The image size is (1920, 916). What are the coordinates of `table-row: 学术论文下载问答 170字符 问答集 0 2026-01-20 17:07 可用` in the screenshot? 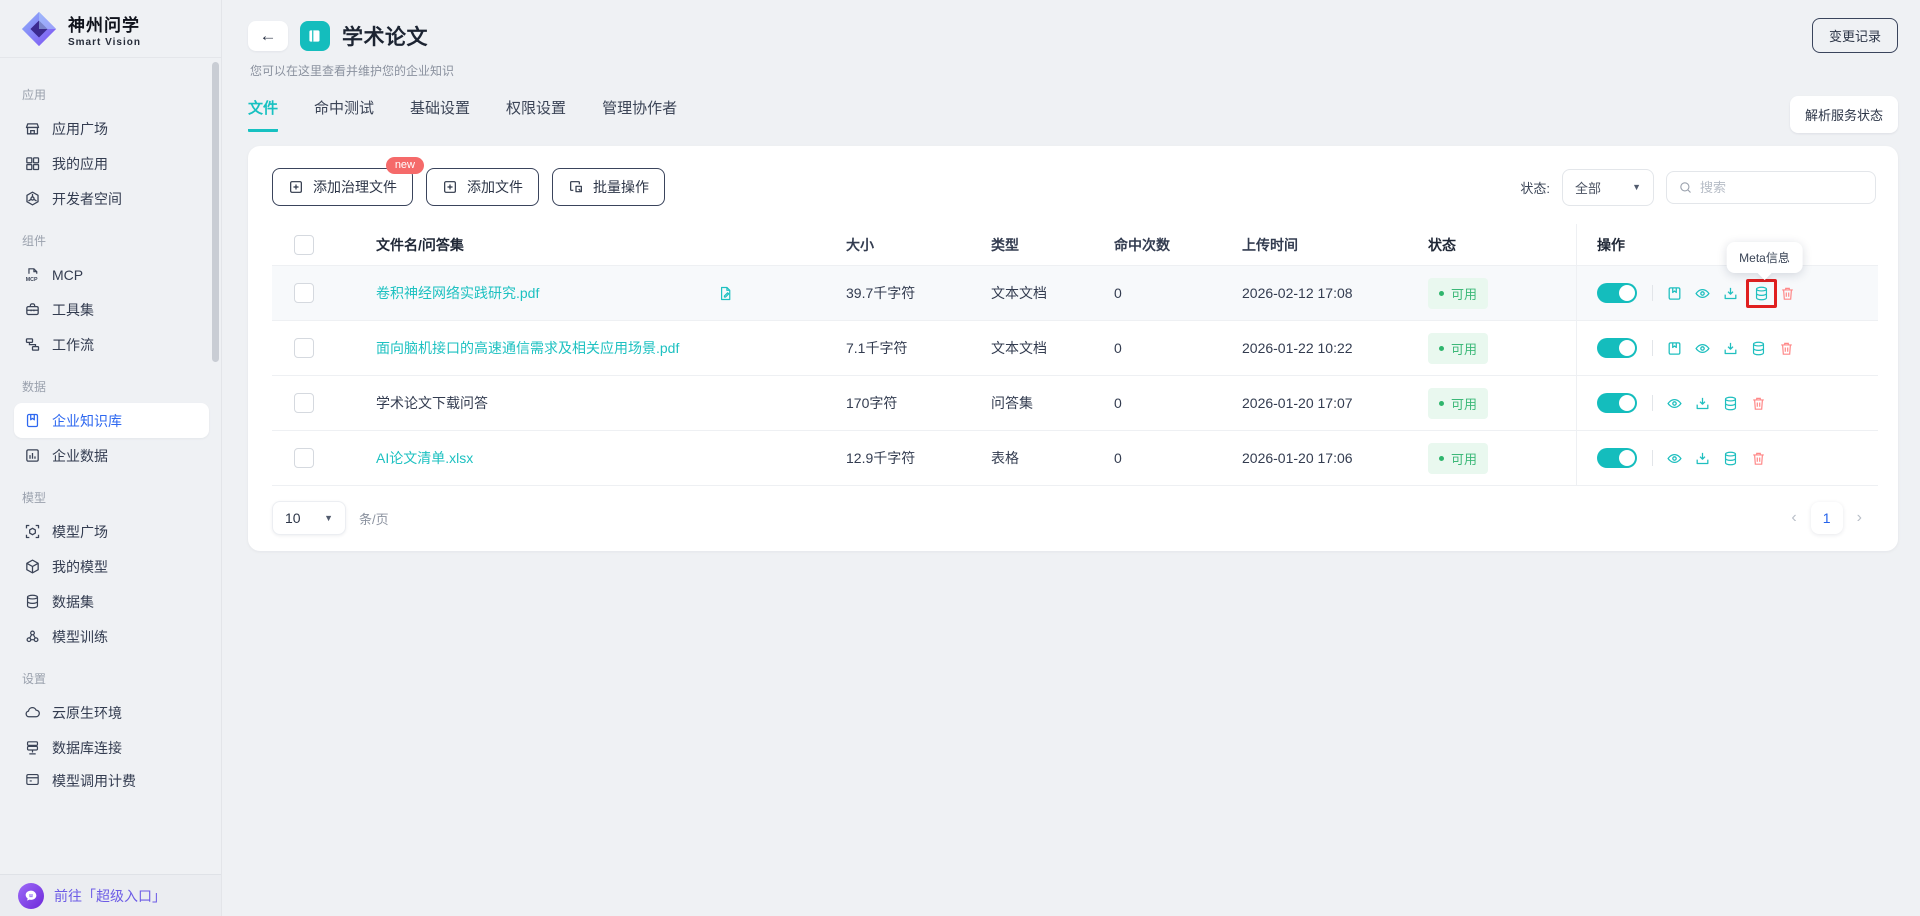 It's located at (1075, 403).